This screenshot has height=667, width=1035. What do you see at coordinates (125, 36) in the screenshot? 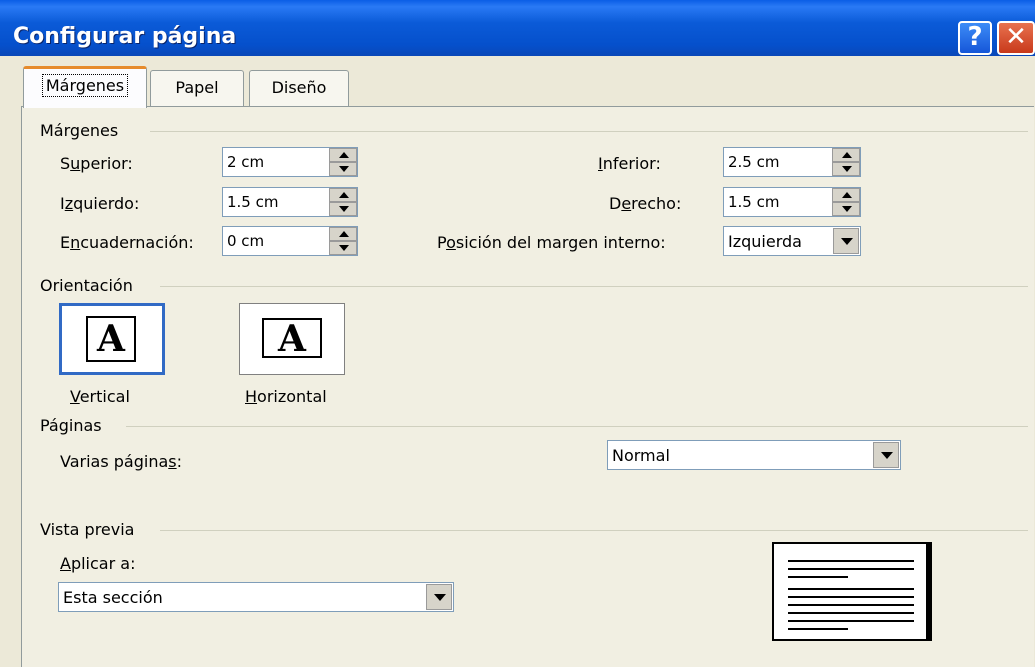
I see `window-title: Configurar página` at bounding box center [125, 36].